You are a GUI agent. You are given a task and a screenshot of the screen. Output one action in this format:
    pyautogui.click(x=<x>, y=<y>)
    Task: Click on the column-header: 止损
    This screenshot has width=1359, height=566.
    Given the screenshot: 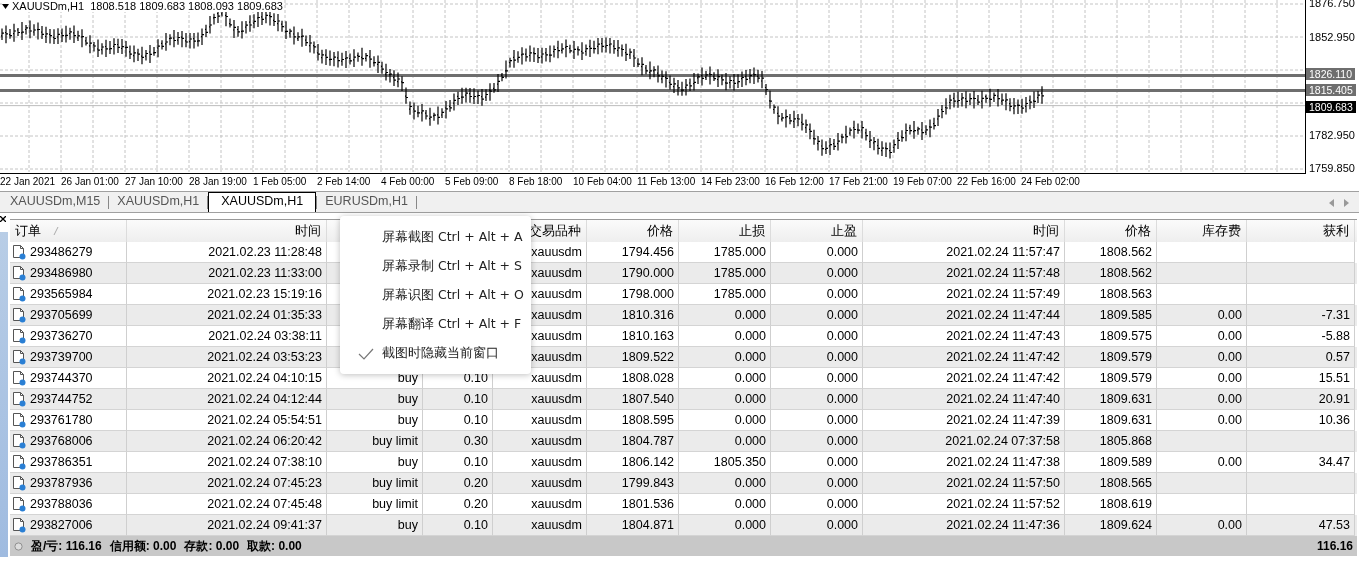 What is the action you would take?
    pyautogui.click(x=752, y=231)
    